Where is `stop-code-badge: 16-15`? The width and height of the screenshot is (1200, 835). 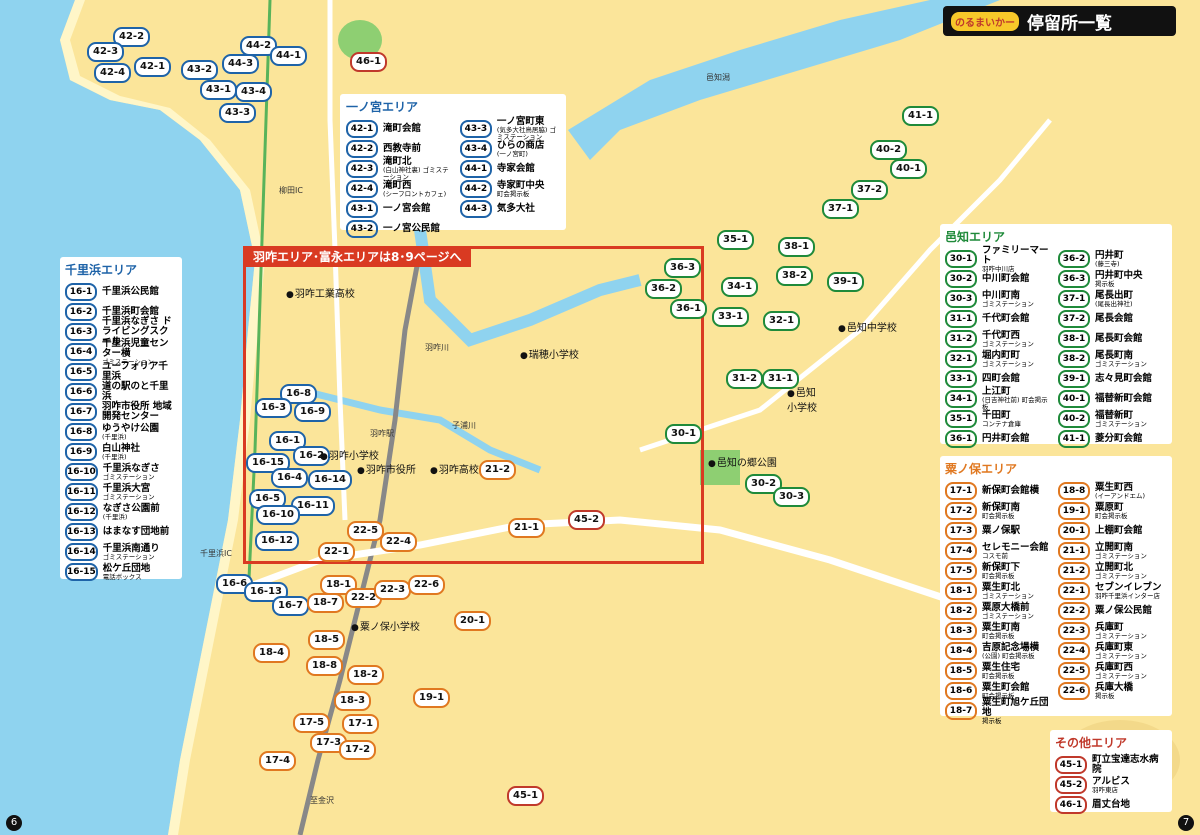
stop-code-badge: 16-15 is located at coordinates (81, 572).